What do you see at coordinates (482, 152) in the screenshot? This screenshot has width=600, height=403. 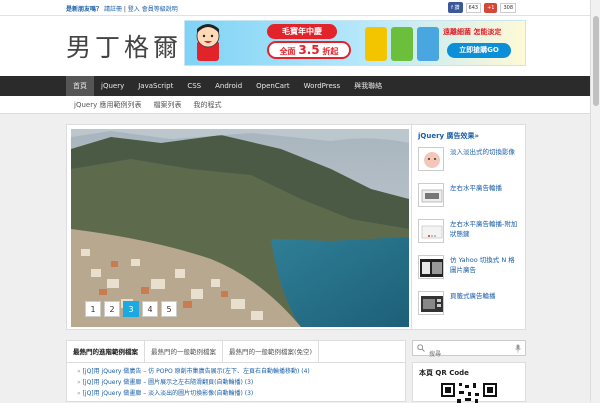 I see `ad-effect-link: 淡入淡出式的切換影像` at bounding box center [482, 152].